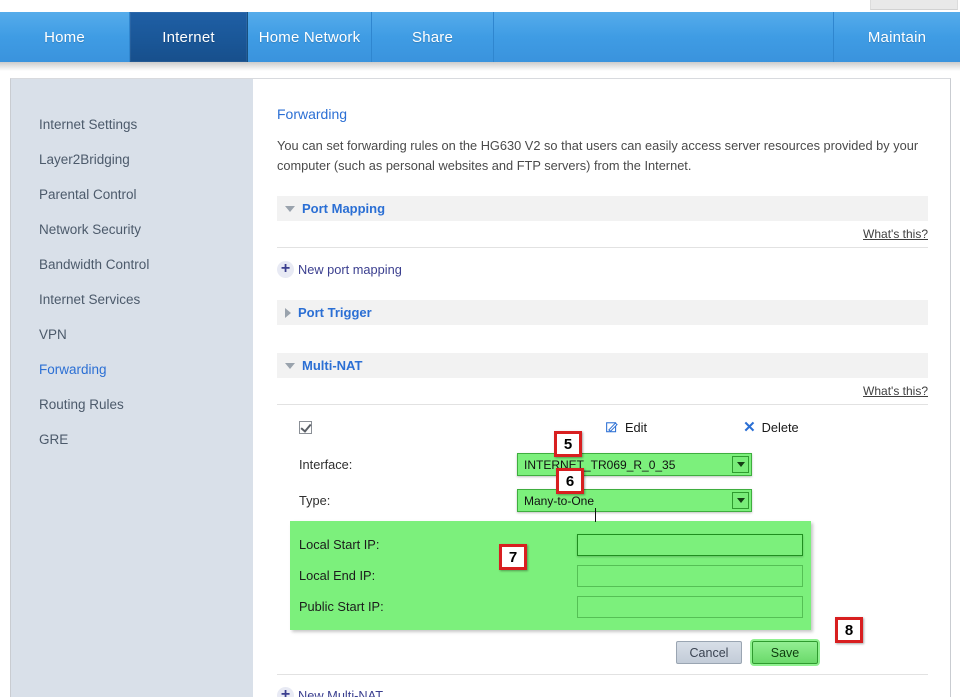  Describe the element at coordinates (690, 606) in the screenshot. I see `public-start-ip-input` at that location.